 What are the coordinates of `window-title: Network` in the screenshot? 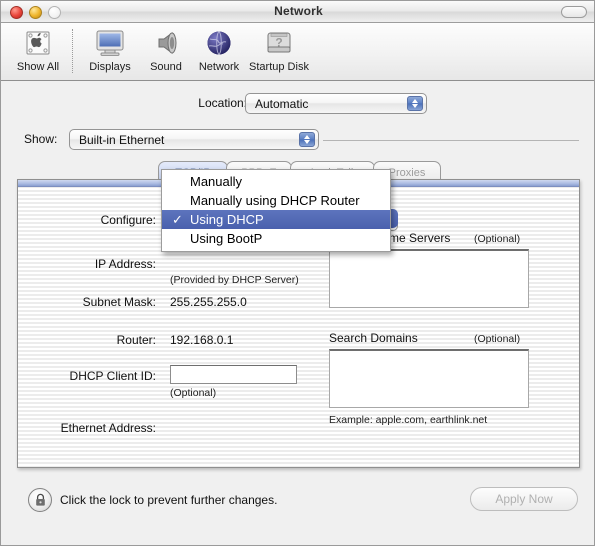 It's located at (298, 11).